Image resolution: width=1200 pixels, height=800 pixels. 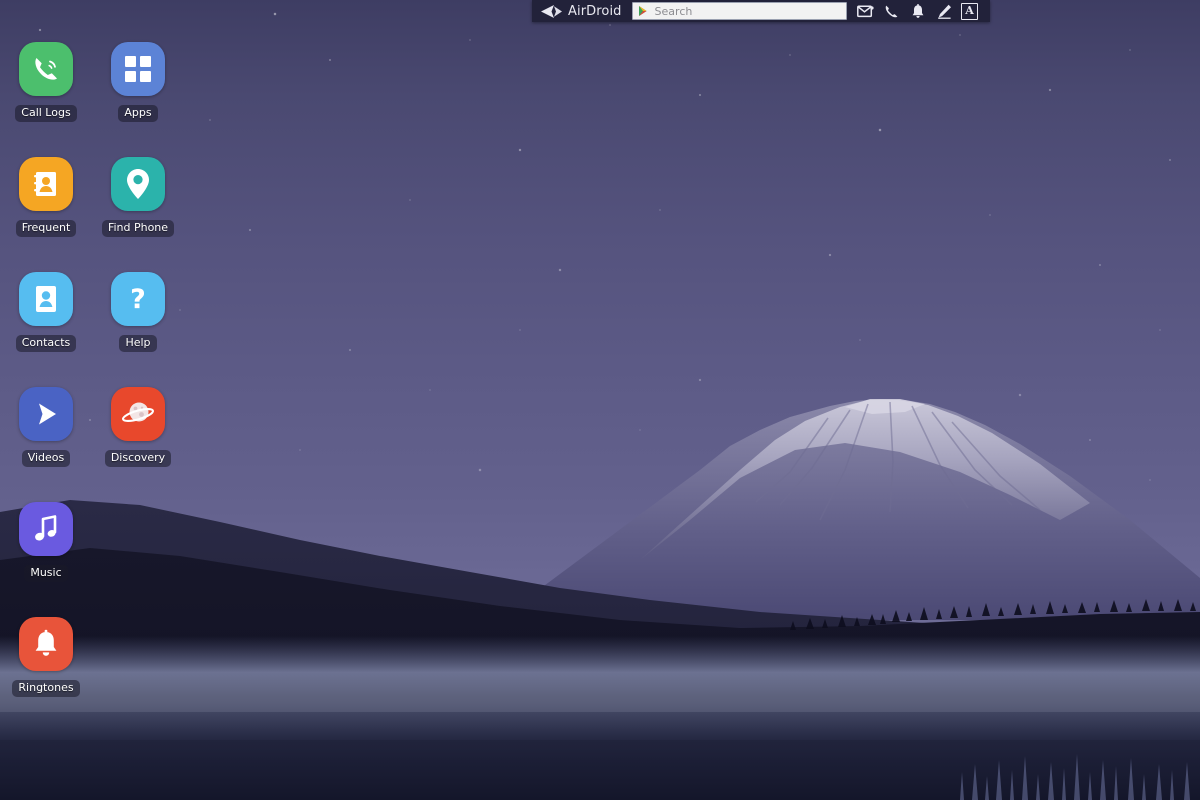 What do you see at coordinates (138, 113) in the screenshot?
I see `icon-label: Apps` at bounding box center [138, 113].